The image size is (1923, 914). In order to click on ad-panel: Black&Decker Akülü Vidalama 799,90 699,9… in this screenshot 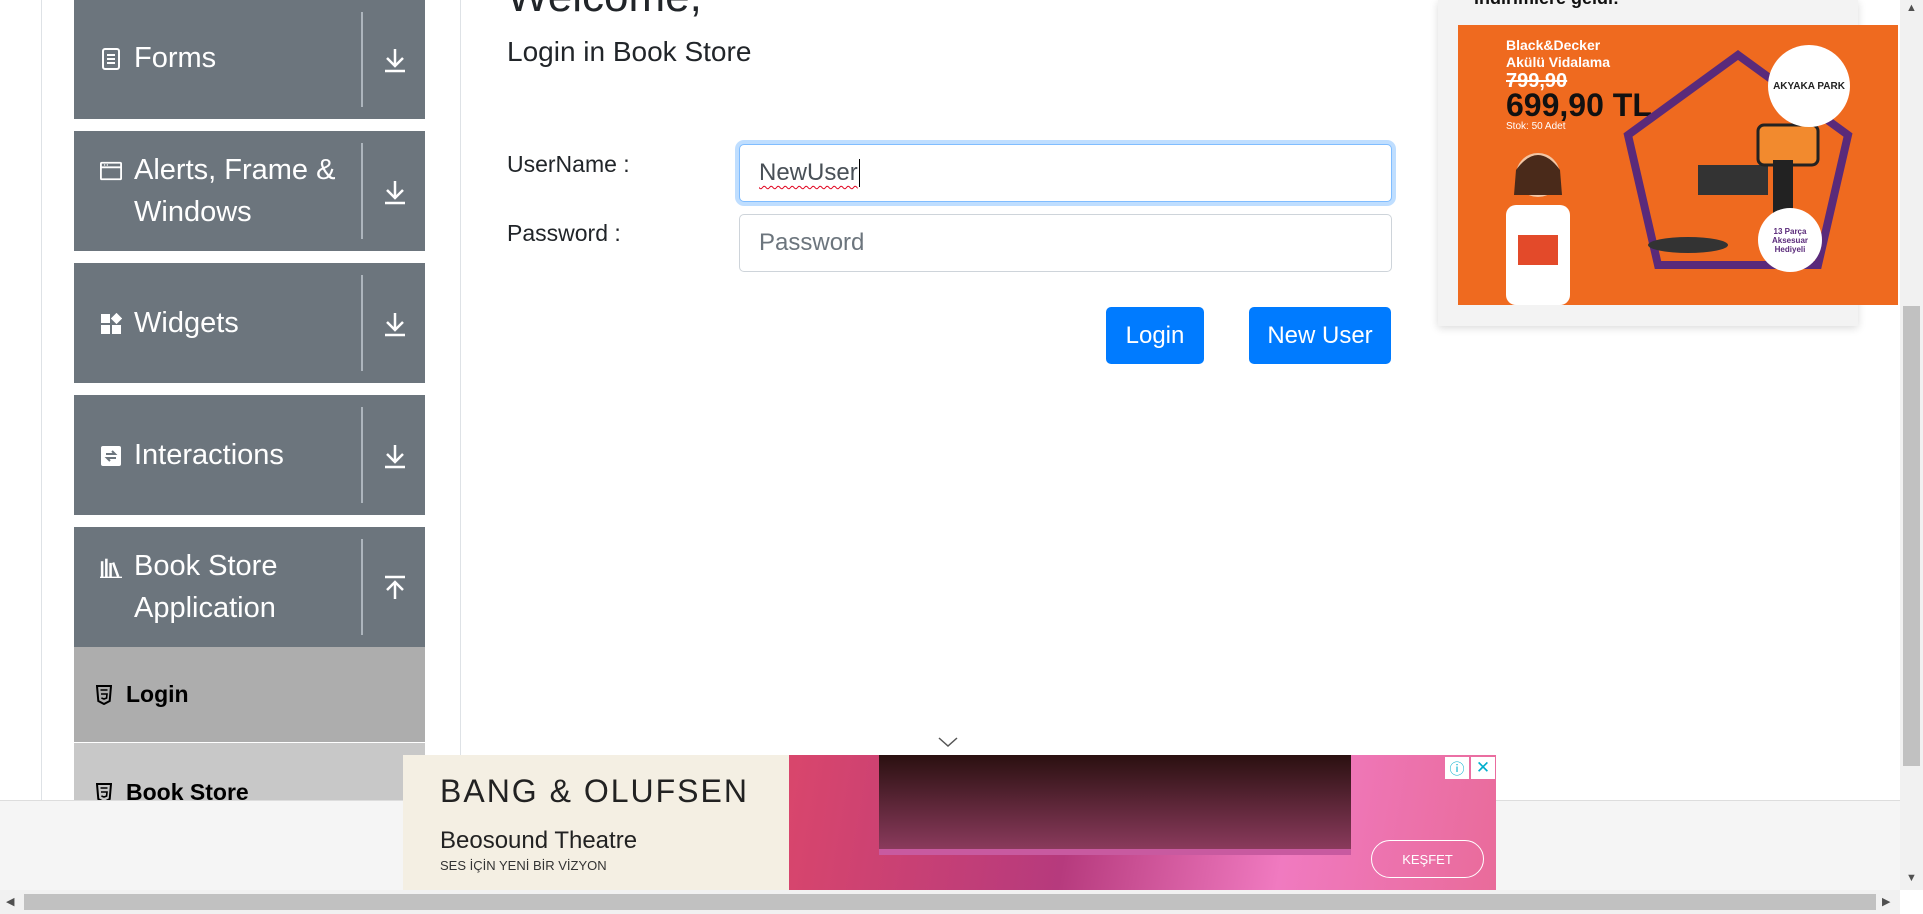, I will do `click(1678, 165)`.